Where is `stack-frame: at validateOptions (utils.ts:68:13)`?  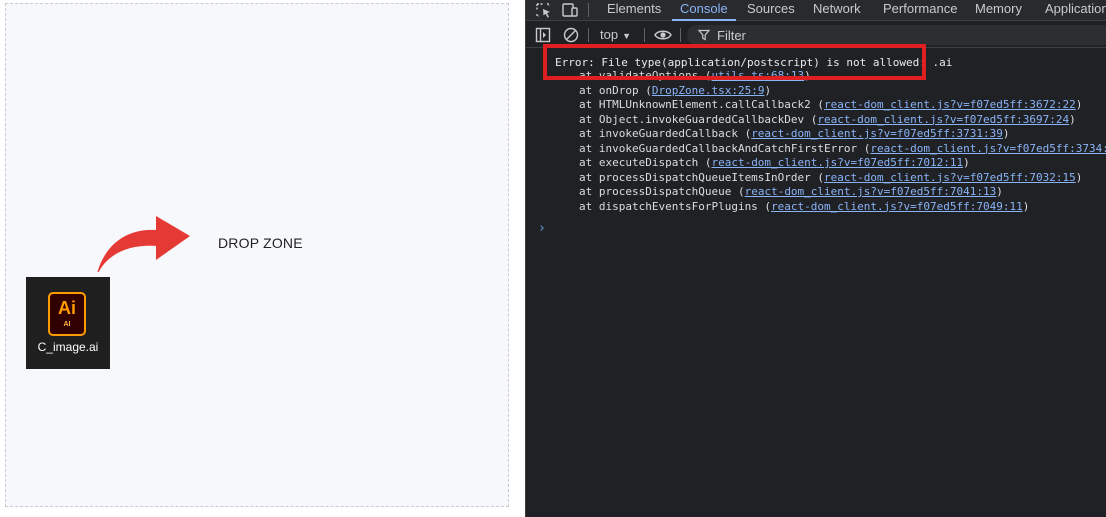 stack-frame: at validateOptions (utils.ts:68:13) is located at coordinates (842, 76).